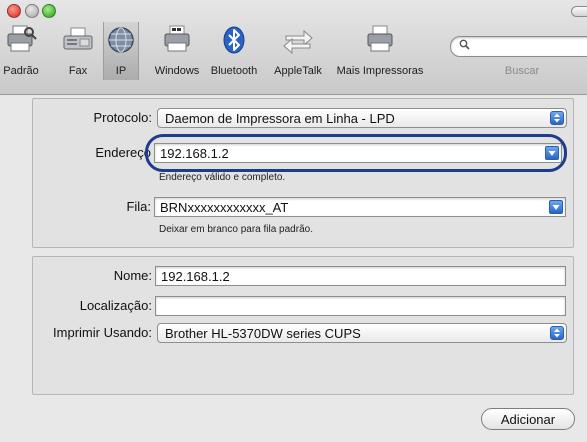 The image size is (587, 442). I want to click on toolbar-item-appletalk: AppleTalk, so click(298, 51).